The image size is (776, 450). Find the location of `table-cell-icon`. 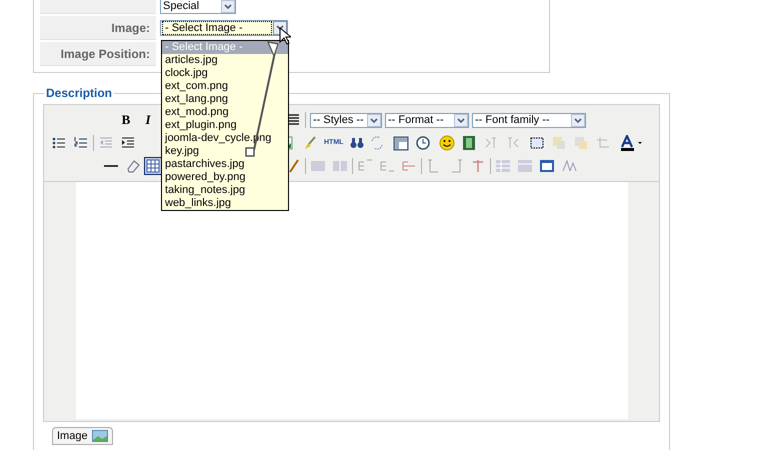

table-cell-icon is located at coordinates (525, 166).